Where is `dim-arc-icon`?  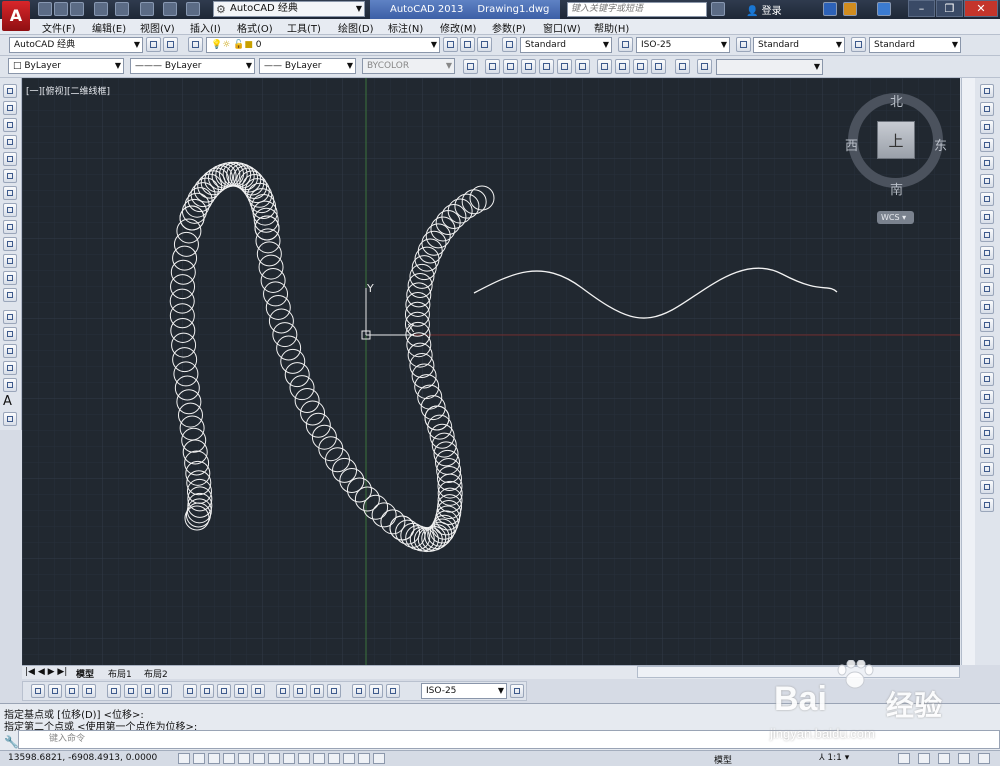 dim-arc-icon is located at coordinates (72, 691).